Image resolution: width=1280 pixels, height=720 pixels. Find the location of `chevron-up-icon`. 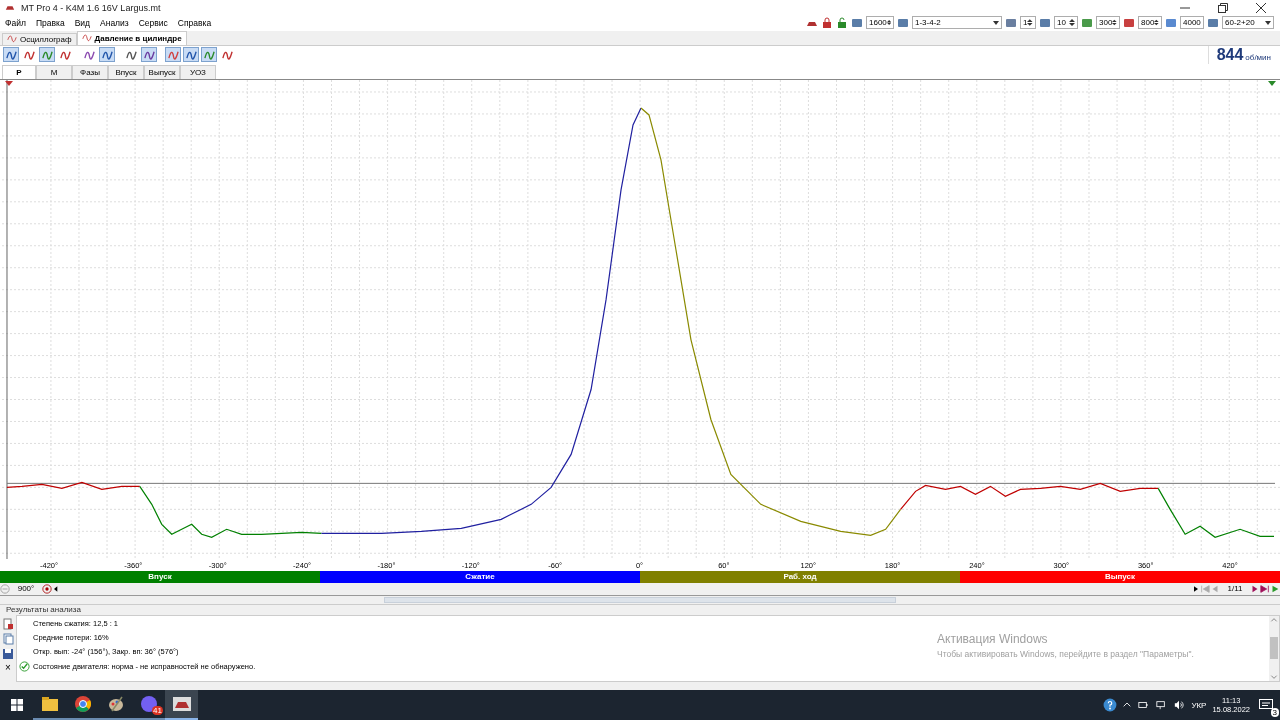

chevron-up-icon is located at coordinates (1127, 705).